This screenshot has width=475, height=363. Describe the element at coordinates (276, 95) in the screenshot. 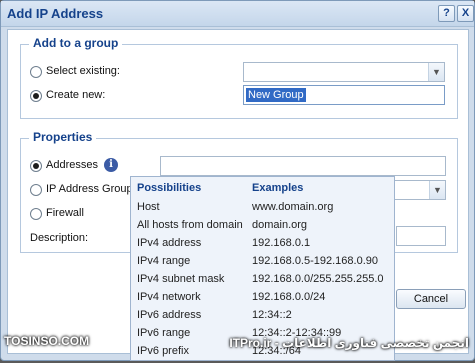

I see `create-new-value: New Group` at that location.